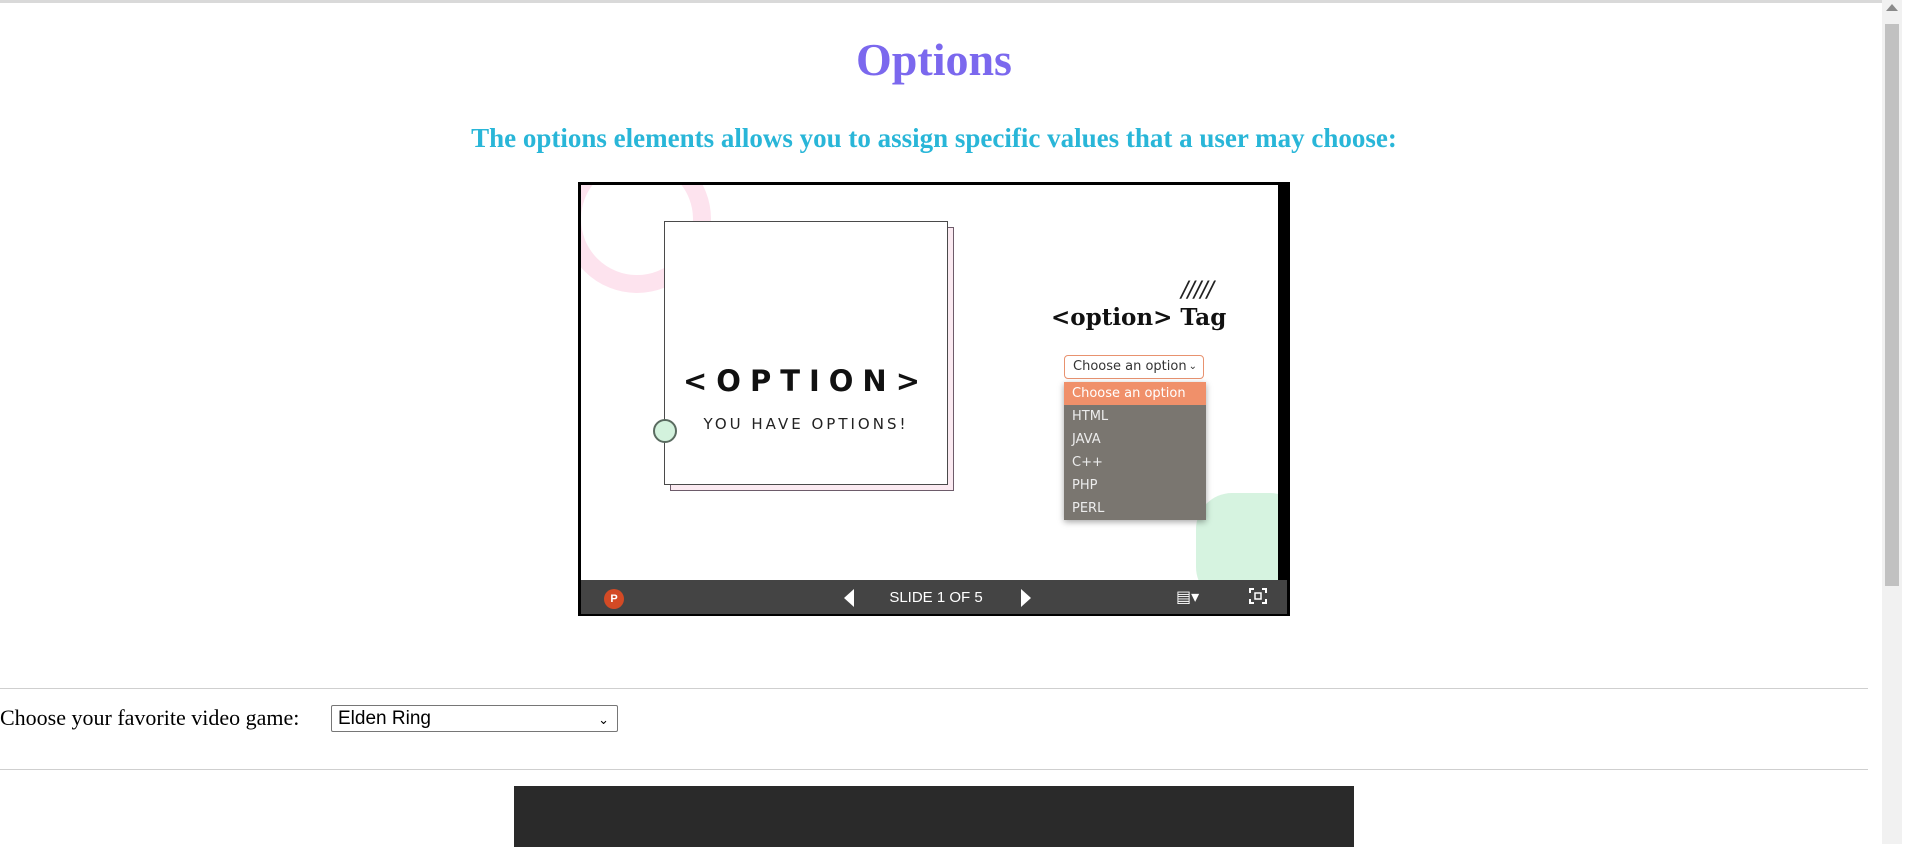 This screenshot has width=1920, height=847. What do you see at coordinates (1911, 422) in the screenshot?
I see `window-edge` at bounding box center [1911, 422].